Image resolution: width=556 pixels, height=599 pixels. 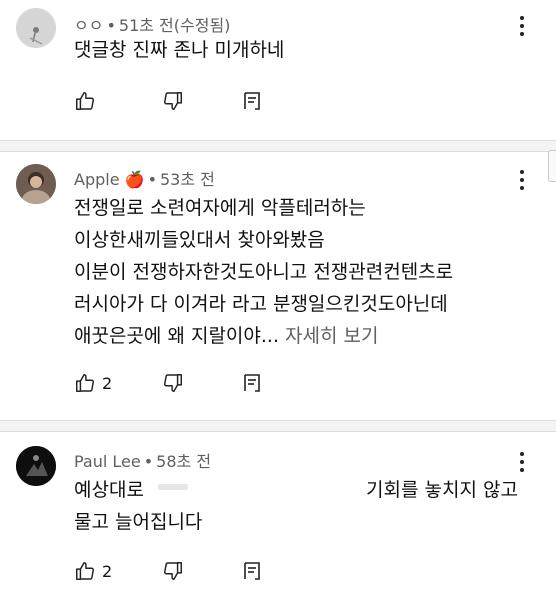 I want to click on author-name: ㅇㅇ, so click(x=88, y=25).